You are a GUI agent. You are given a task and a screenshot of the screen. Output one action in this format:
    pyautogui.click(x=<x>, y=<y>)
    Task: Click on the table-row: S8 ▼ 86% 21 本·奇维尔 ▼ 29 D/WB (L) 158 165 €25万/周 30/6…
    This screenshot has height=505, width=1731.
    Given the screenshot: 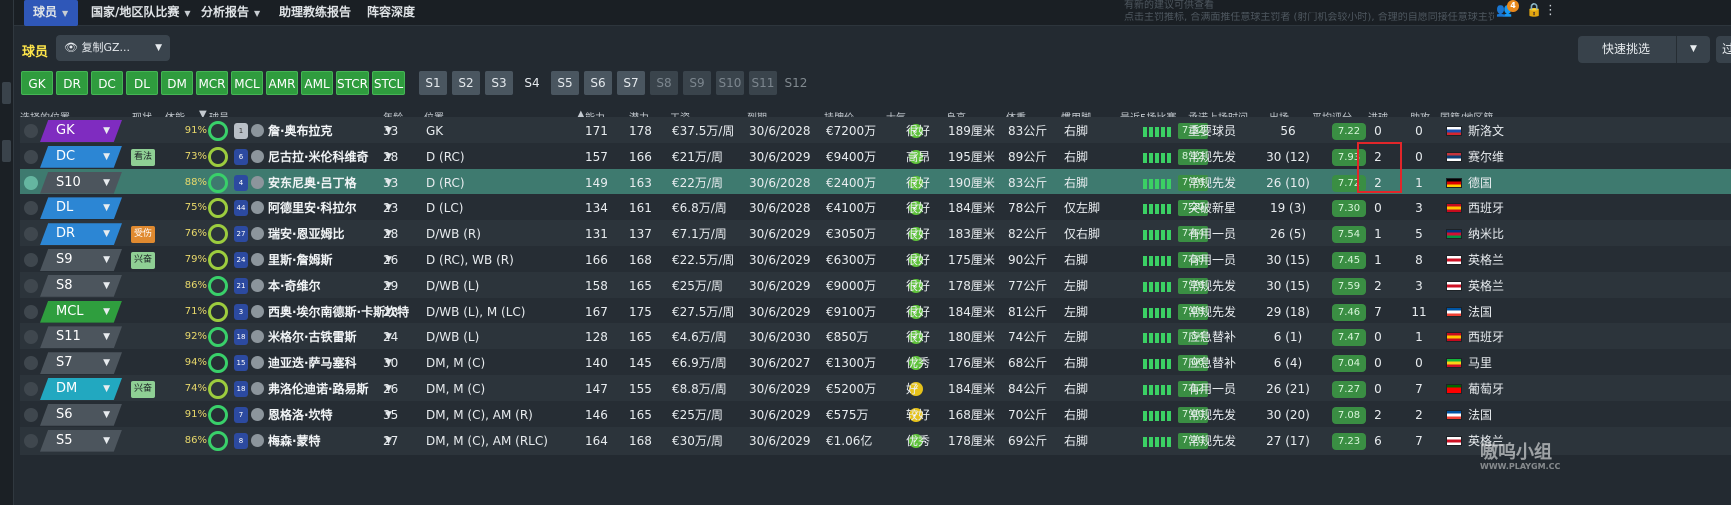 What is the action you would take?
    pyautogui.click(x=875, y=285)
    